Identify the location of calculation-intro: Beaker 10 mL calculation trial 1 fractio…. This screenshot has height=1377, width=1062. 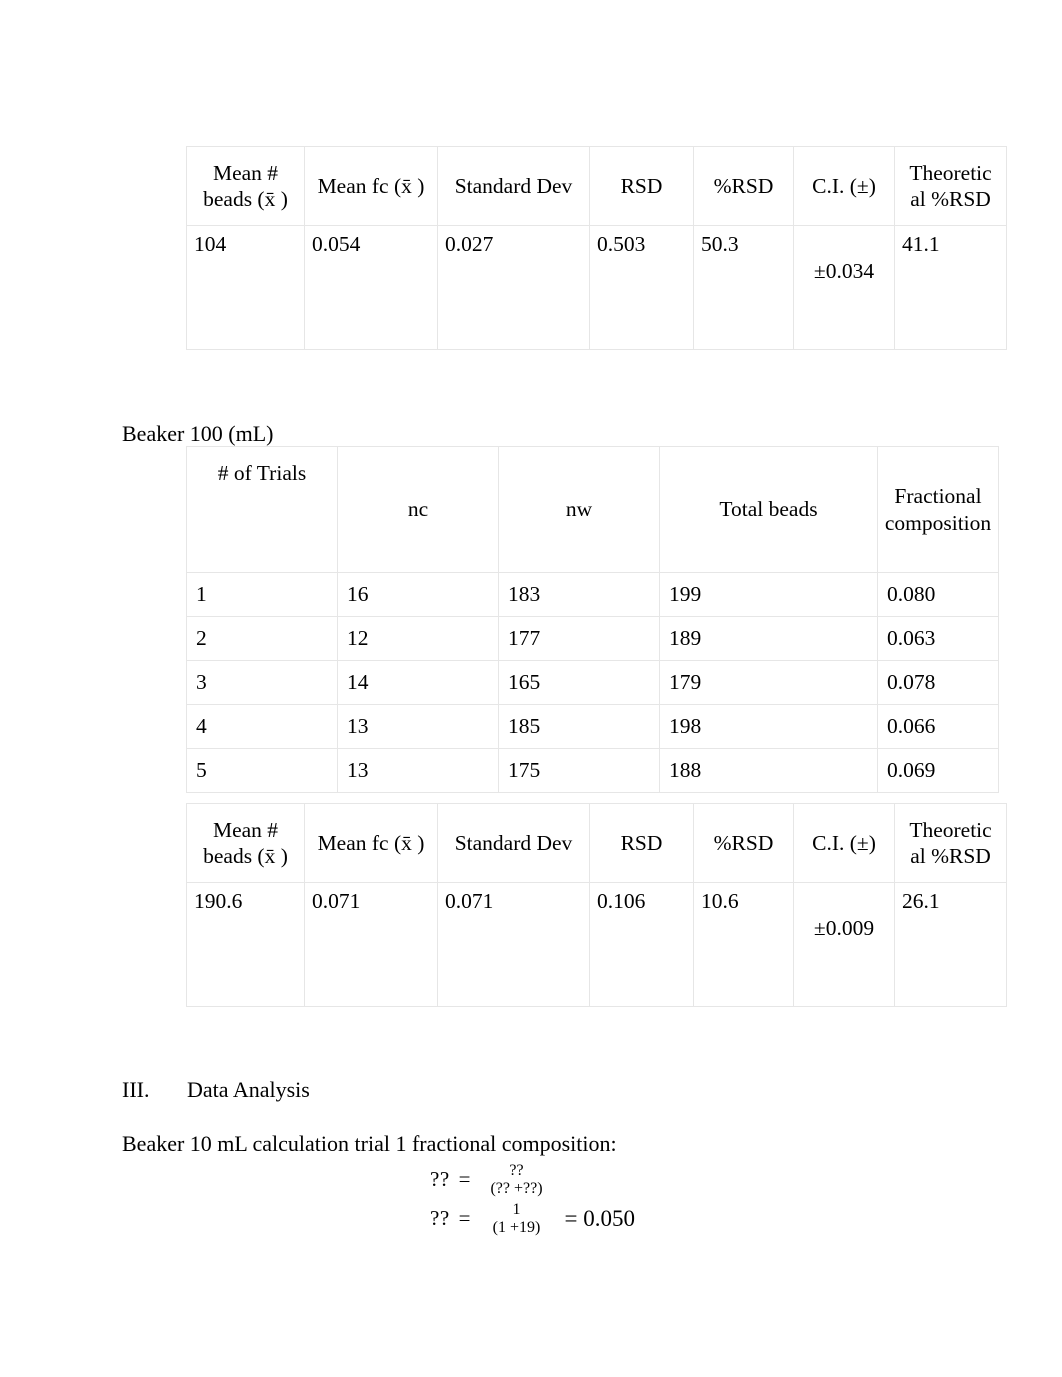
(369, 1143).